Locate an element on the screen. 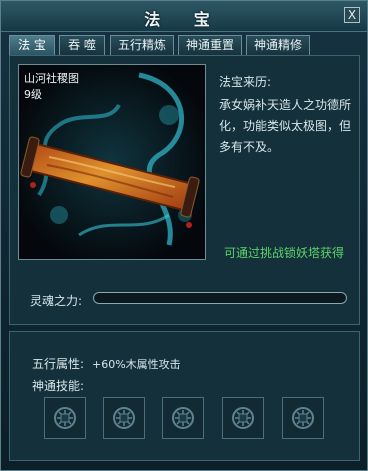 The width and height of the screenshot is (368, 471). tab-skill-reset: 神通重置 is located at coordinates (210, 45).